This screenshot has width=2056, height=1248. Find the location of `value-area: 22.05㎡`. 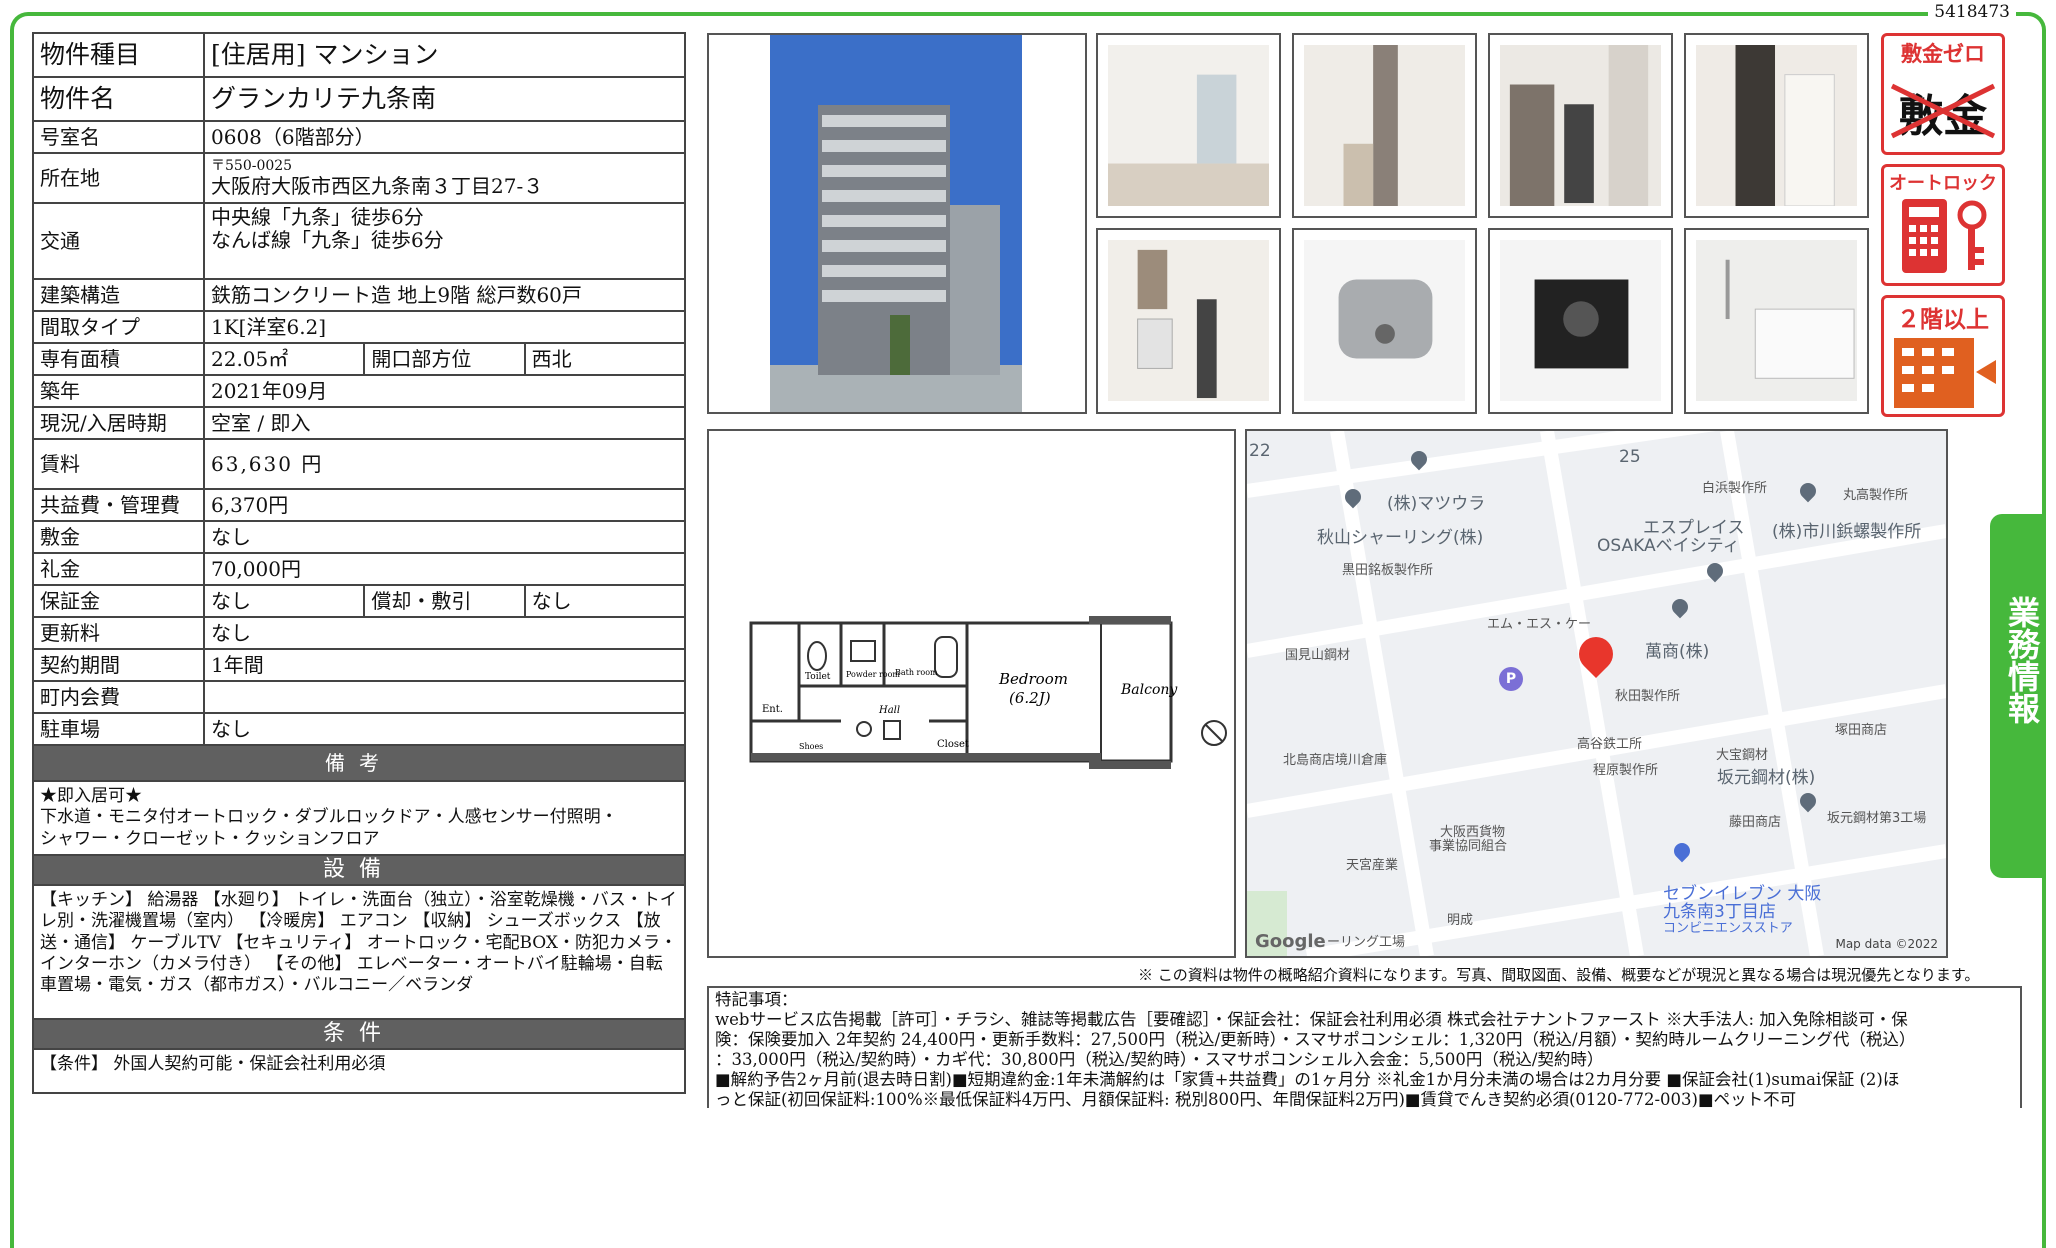

value-area: 22.05㎡ is located at coordinates (284, 359).